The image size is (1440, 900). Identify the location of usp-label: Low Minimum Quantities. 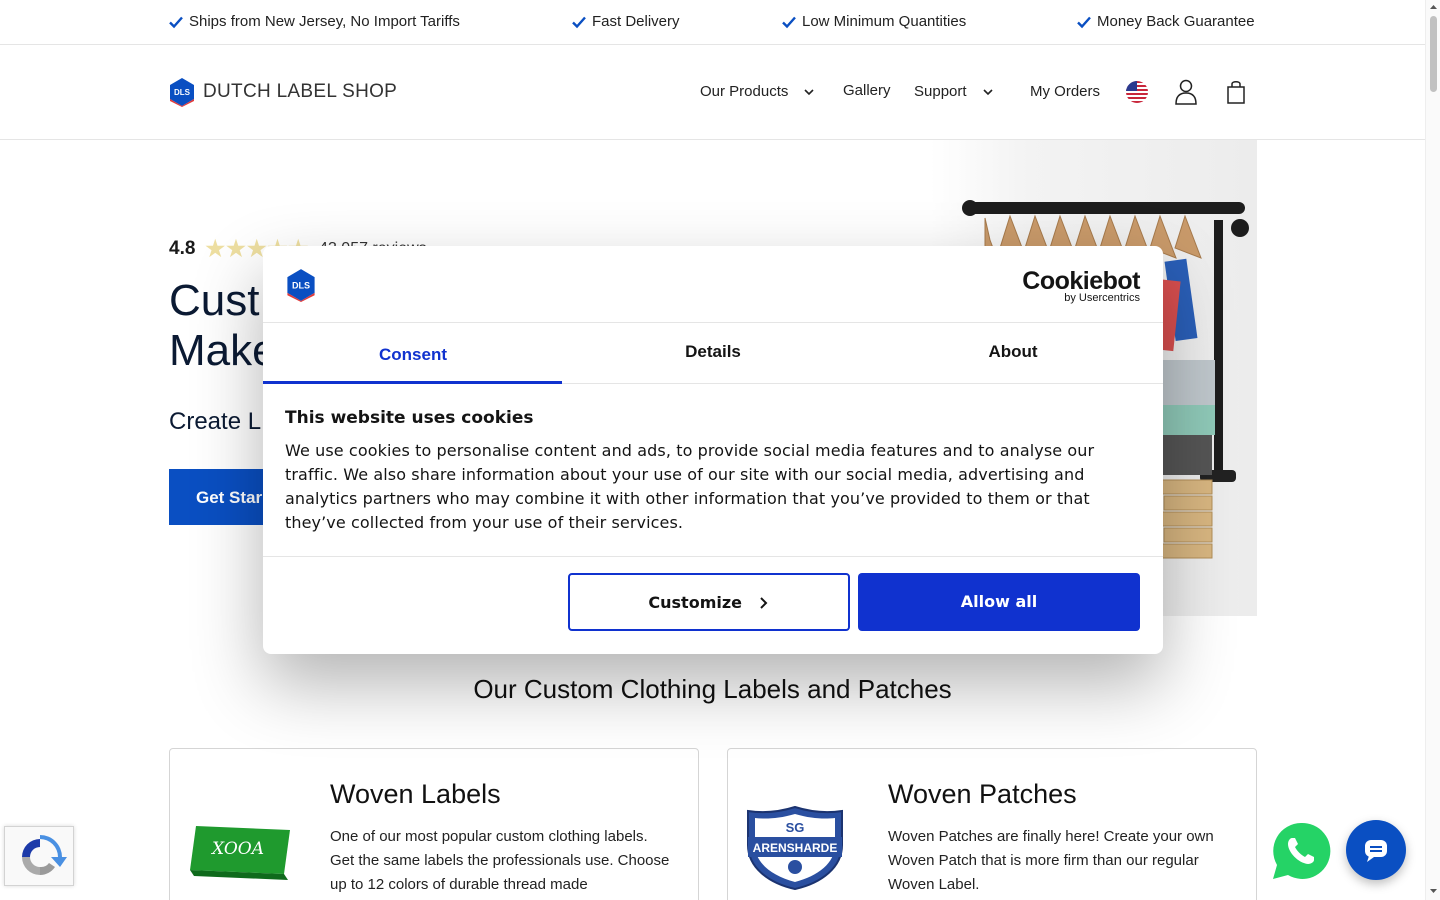
(884, 21).